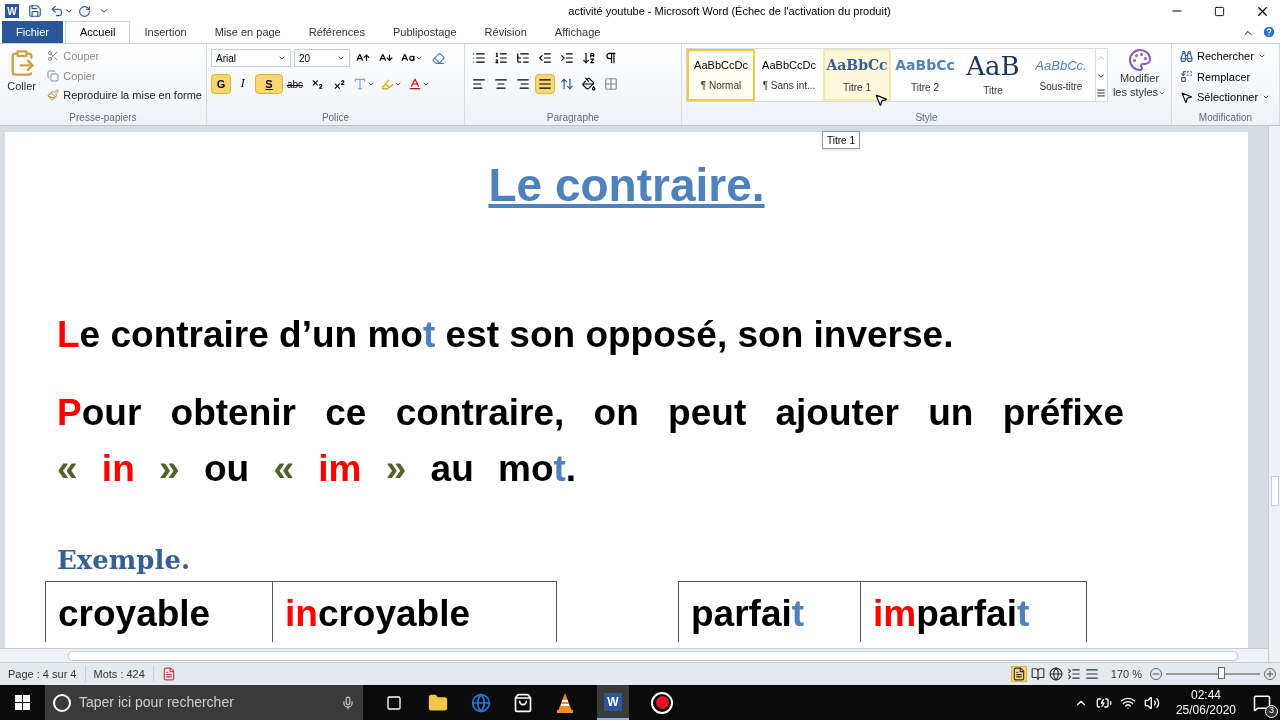  Describe the element at coordinates (501, 58) in the screenshot. I see `numbering-icon` at that location.